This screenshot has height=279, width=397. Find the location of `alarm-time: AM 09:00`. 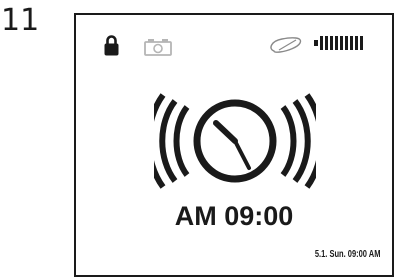

alarm-time: AM 09:00 is located at coordinates (234, 216).